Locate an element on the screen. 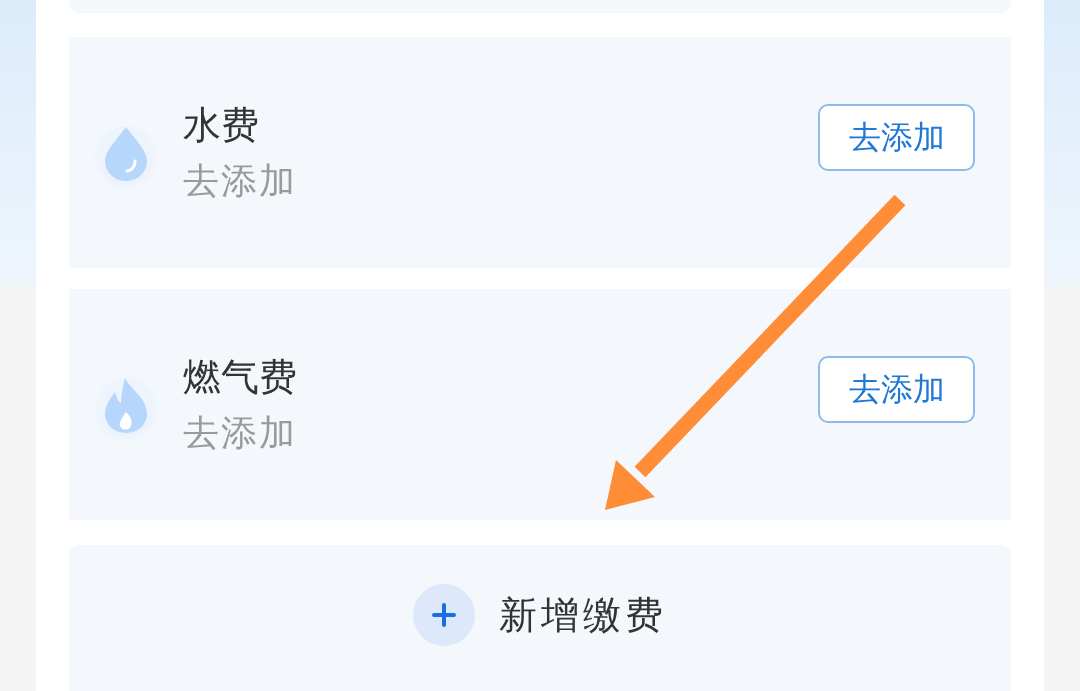 The height and width of the screenshot is (691, 1080). bill-title: 水费 is located at coordinates (221, 125).